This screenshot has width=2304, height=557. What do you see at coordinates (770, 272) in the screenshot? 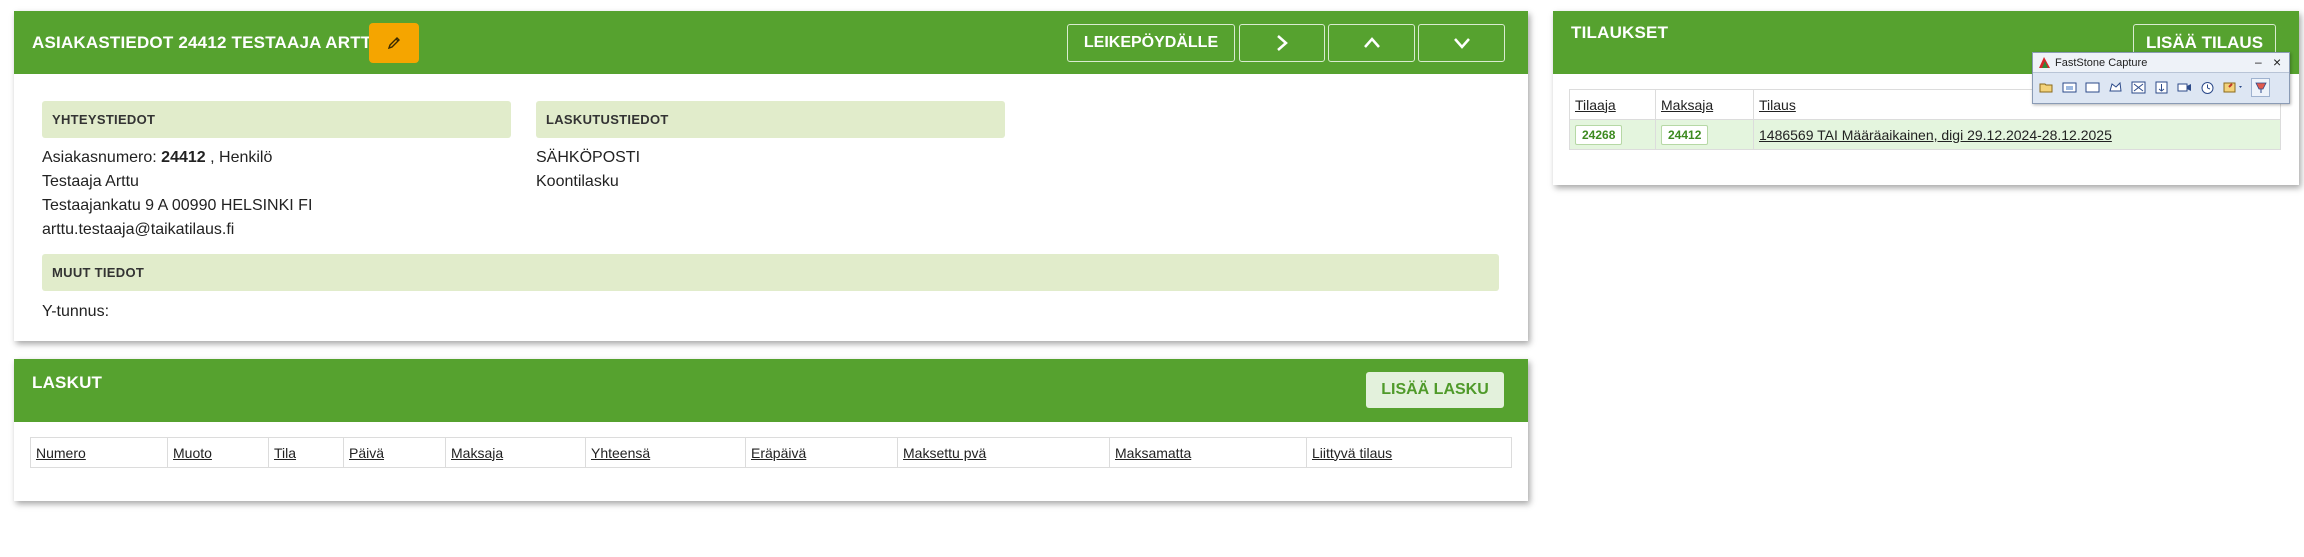
I see `other-section-heading: MUUT TIEDOT` at bounding box center [770, 272].